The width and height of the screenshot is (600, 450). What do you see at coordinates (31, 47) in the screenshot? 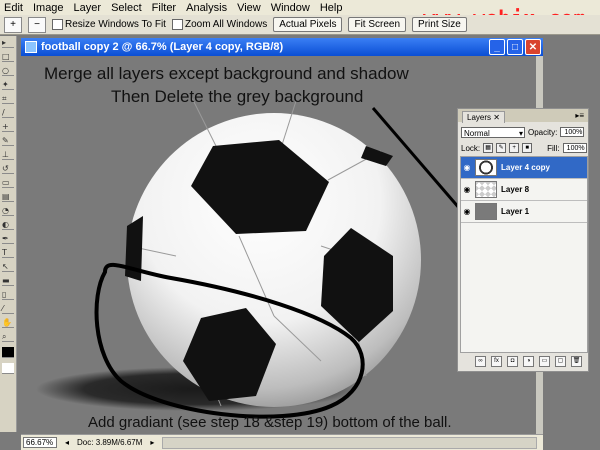
I see `photoshop-doc-icon` at bounding box center [31, 47].